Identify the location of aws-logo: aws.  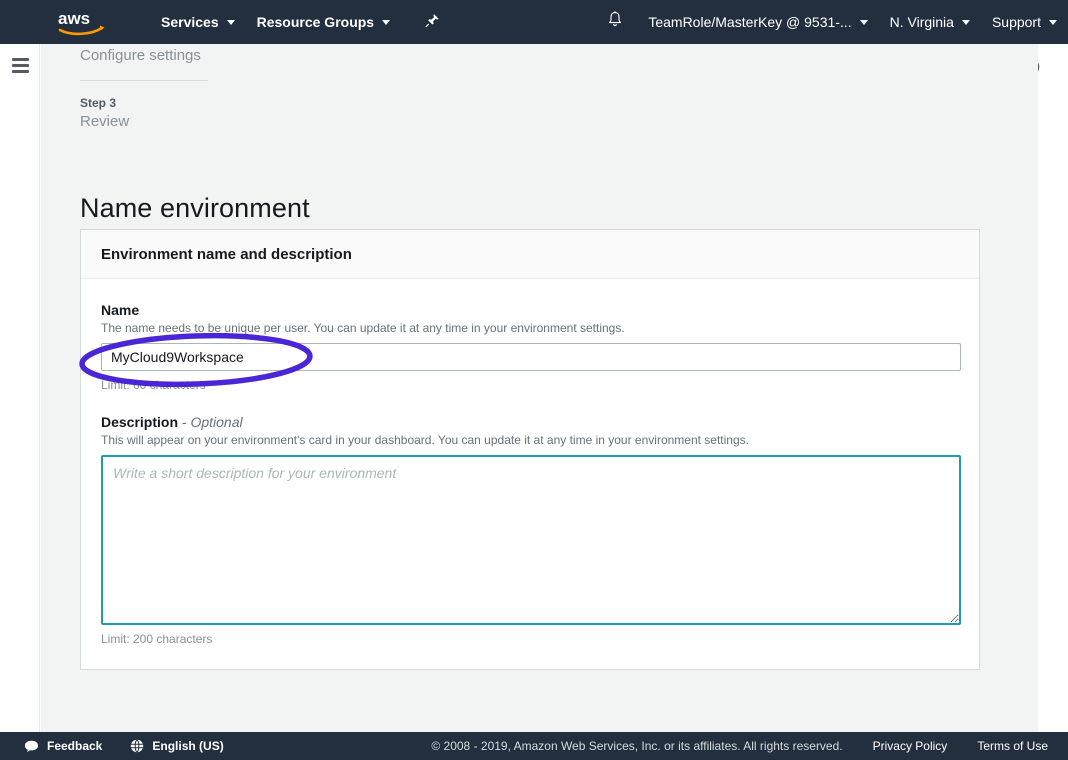
(84, 22).